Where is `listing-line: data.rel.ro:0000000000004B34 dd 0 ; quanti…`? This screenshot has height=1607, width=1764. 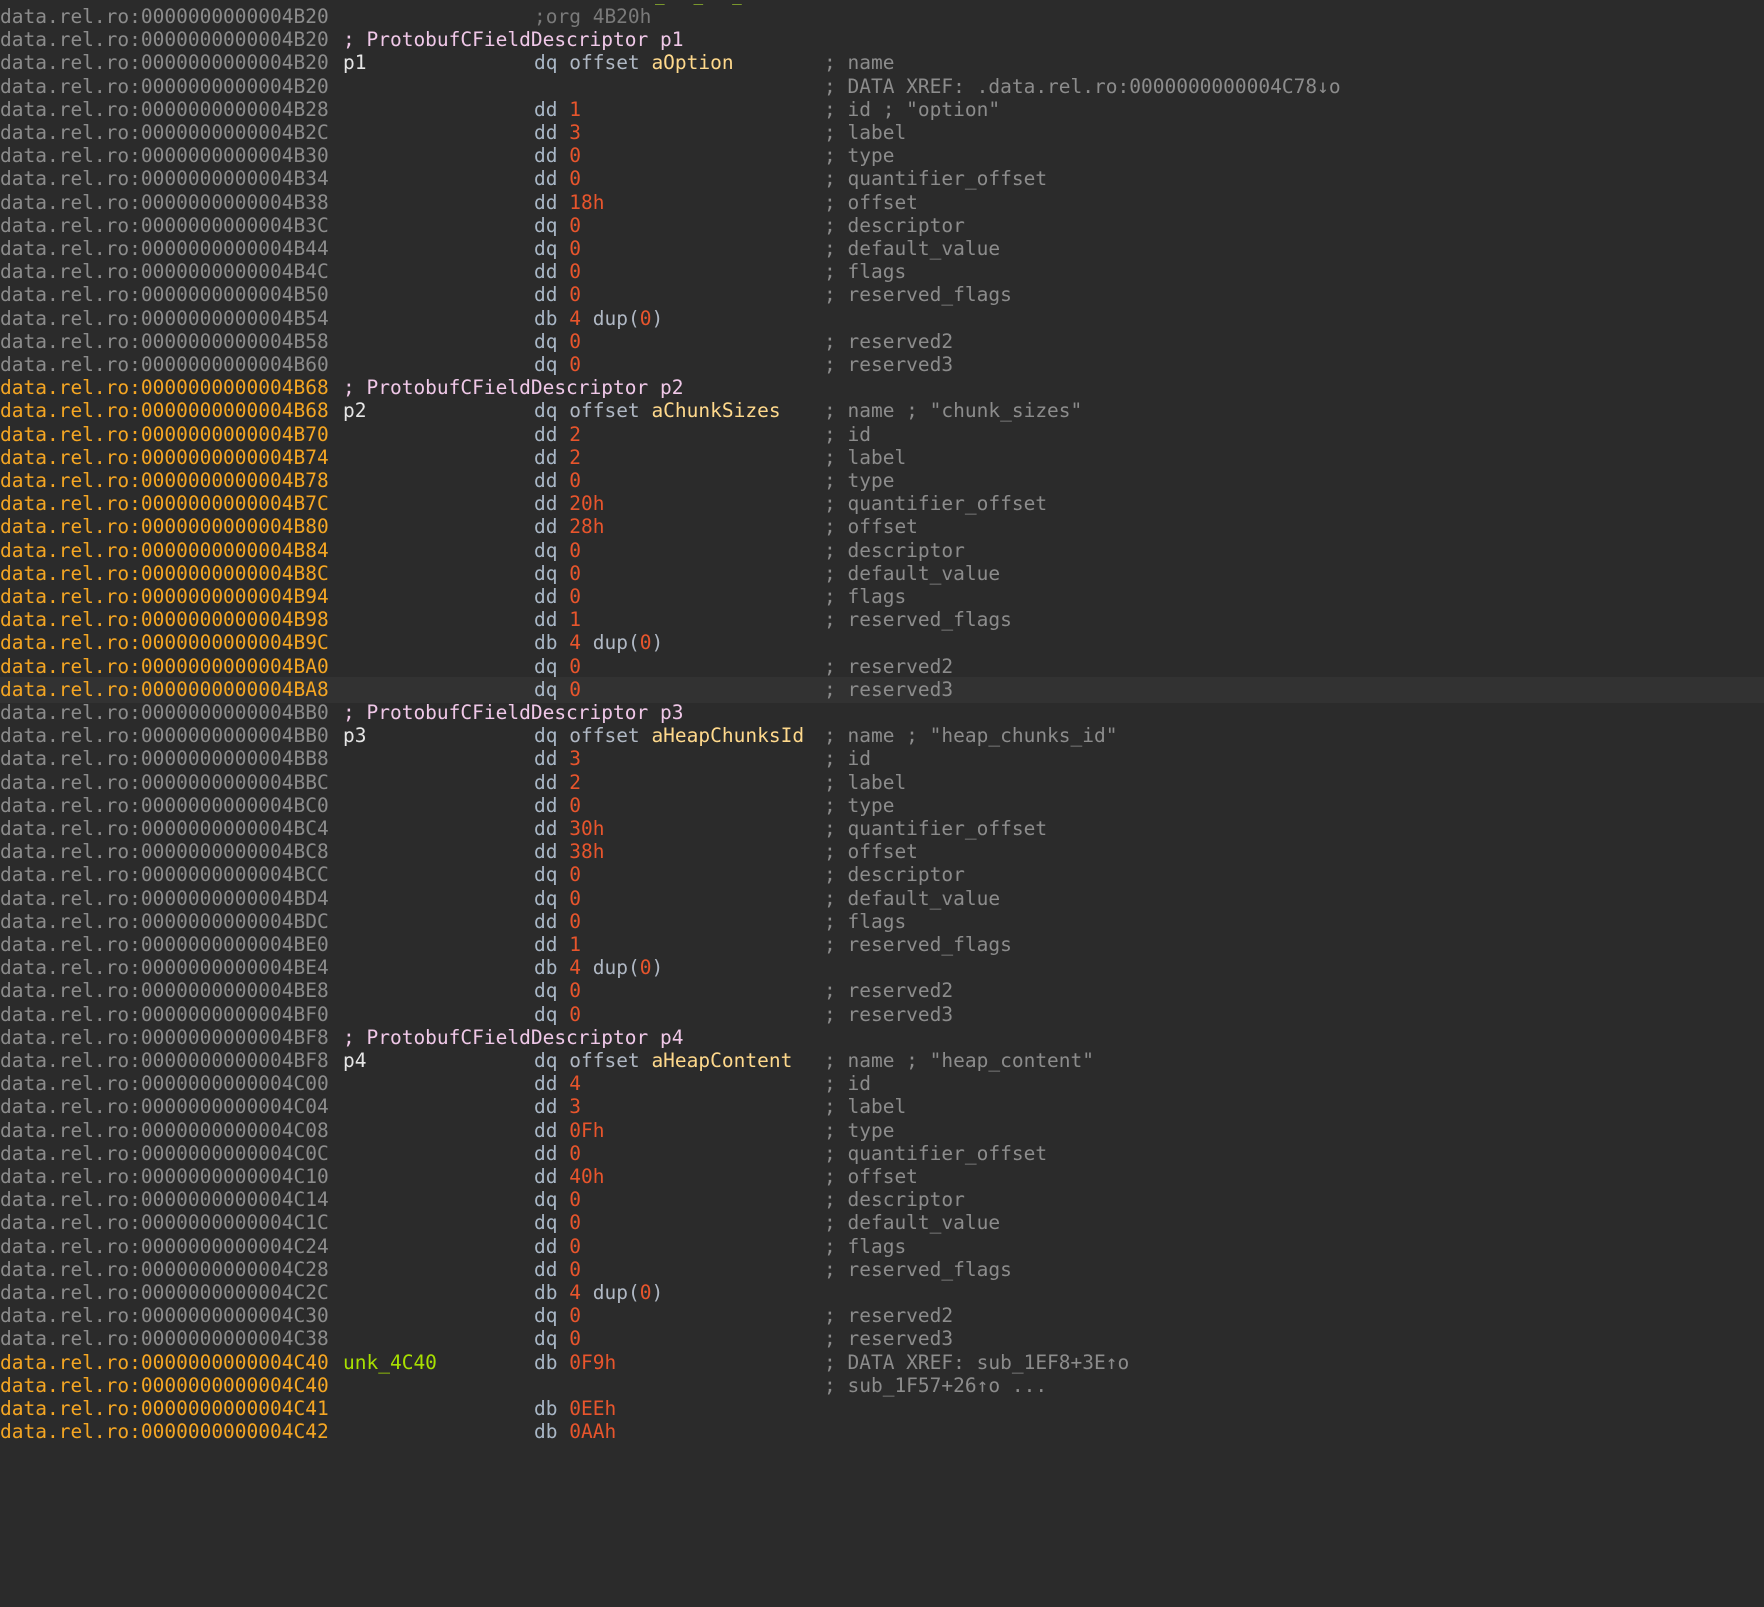 listing-line: data.rel.ro:0000000000004B34 dd 0 ; quanti… is located at coordinates (882, 179).